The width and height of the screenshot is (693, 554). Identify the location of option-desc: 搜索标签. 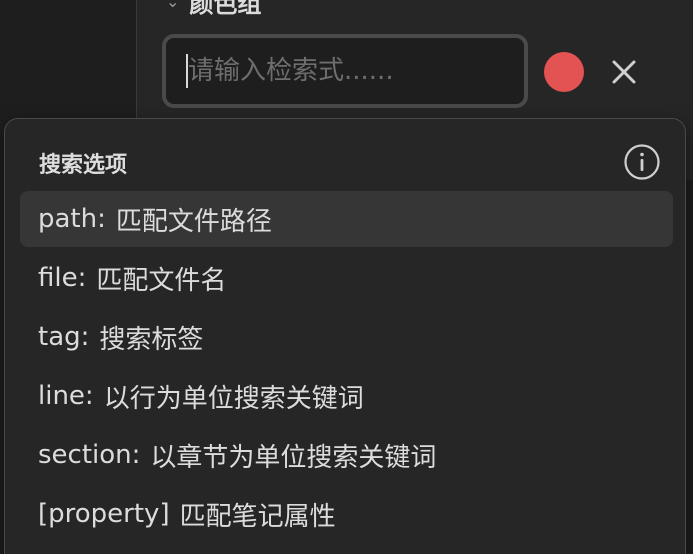
(151, 339).